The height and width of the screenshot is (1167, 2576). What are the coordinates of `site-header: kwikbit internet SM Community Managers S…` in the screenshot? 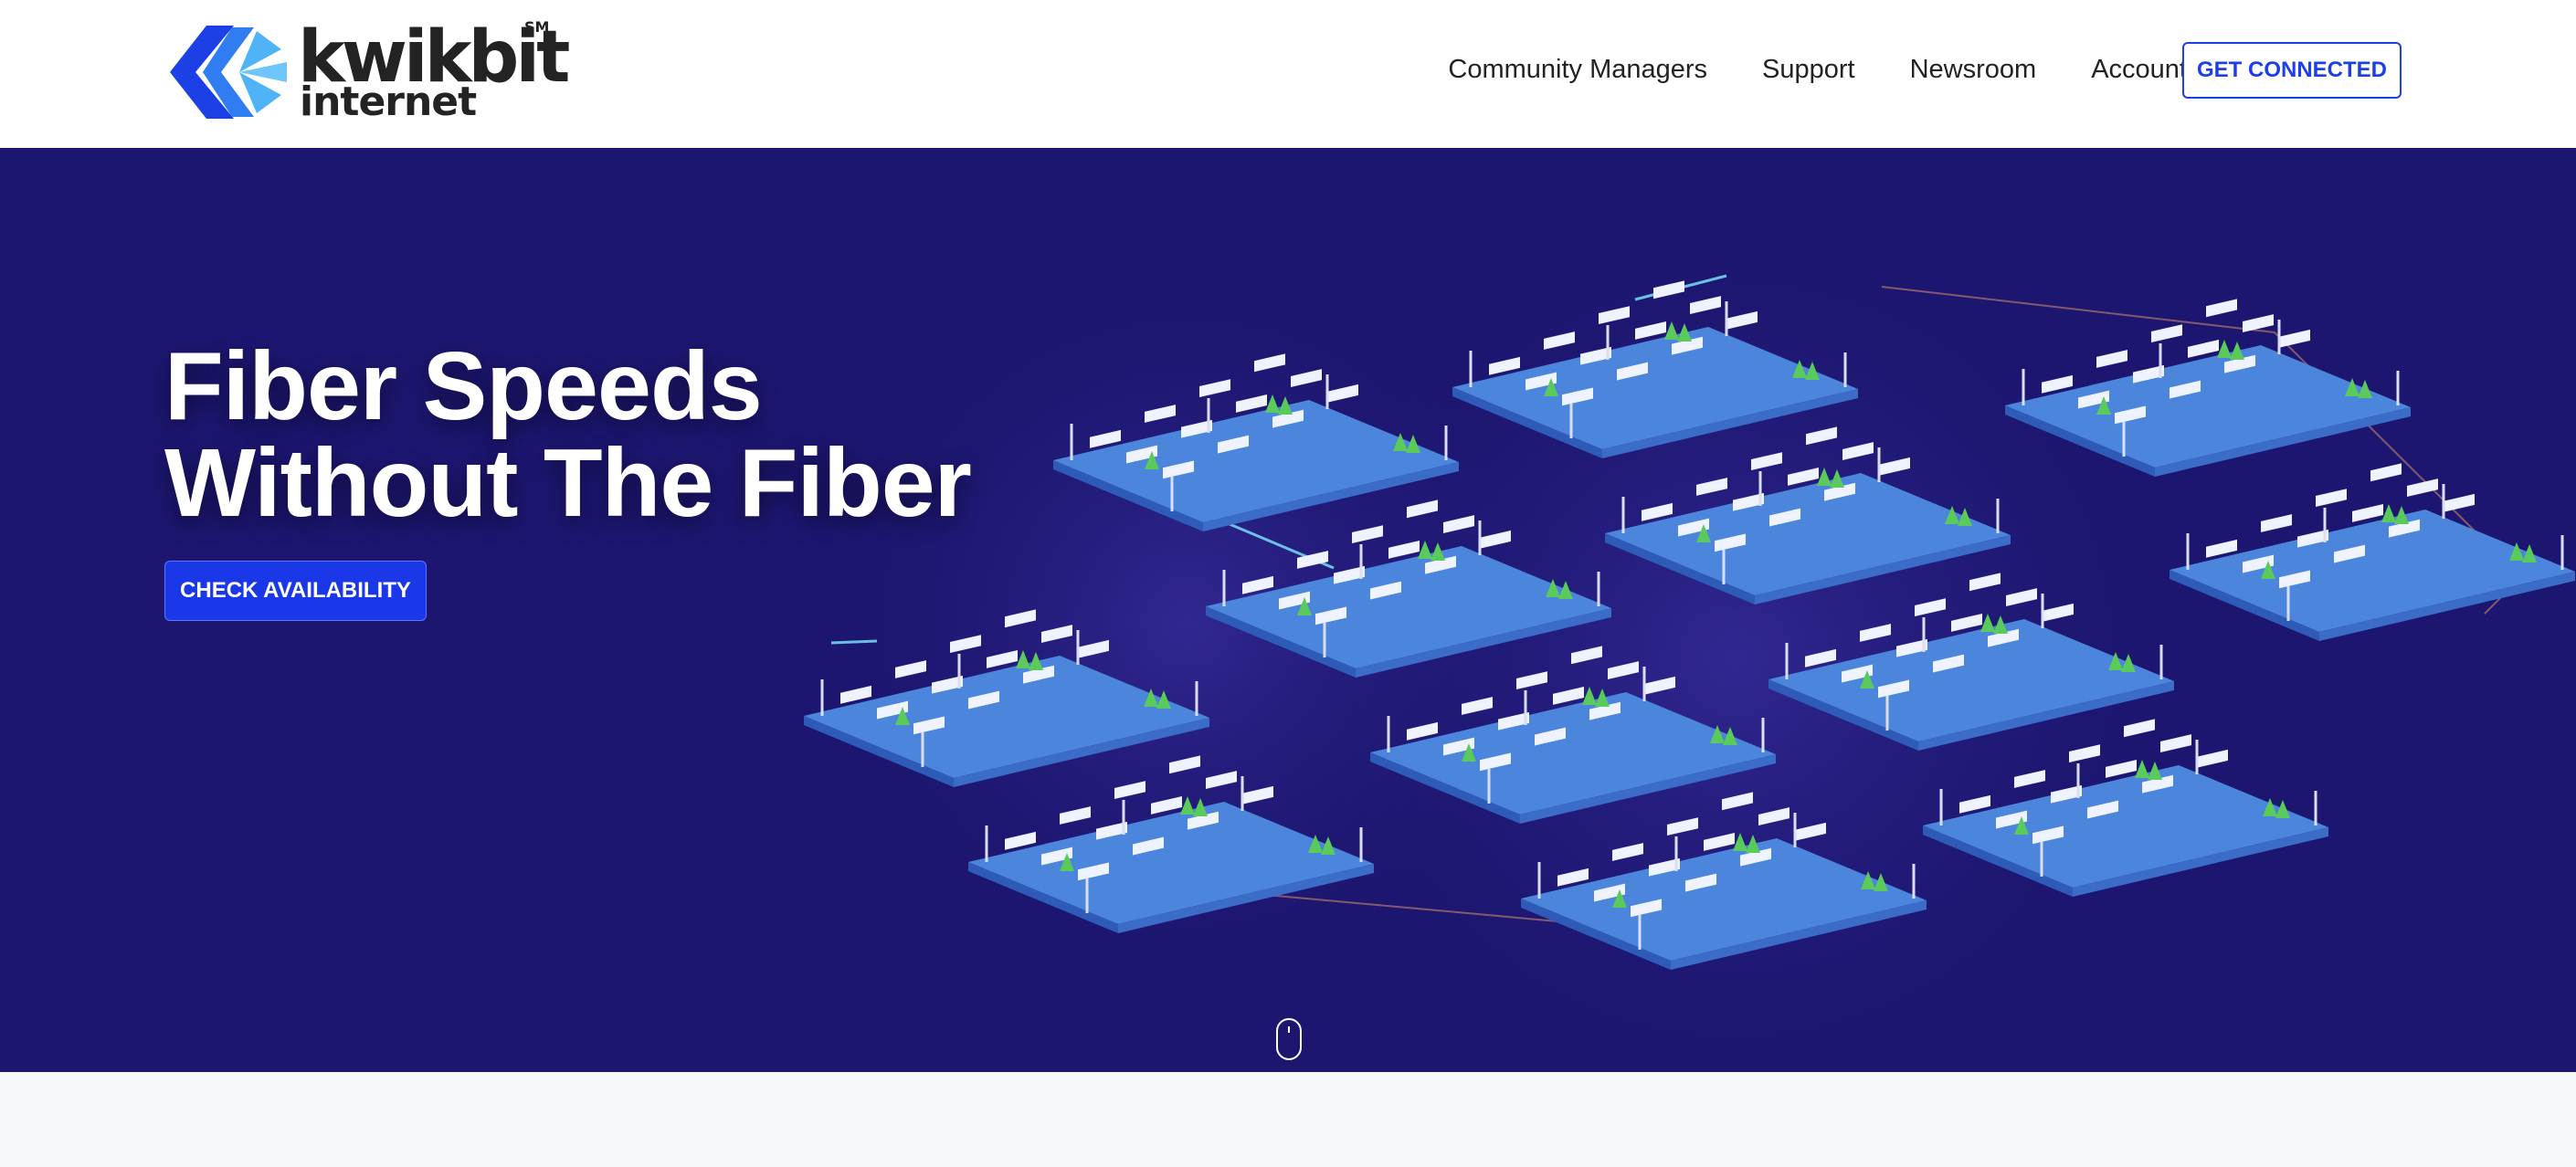 It's located at (1288, 74).